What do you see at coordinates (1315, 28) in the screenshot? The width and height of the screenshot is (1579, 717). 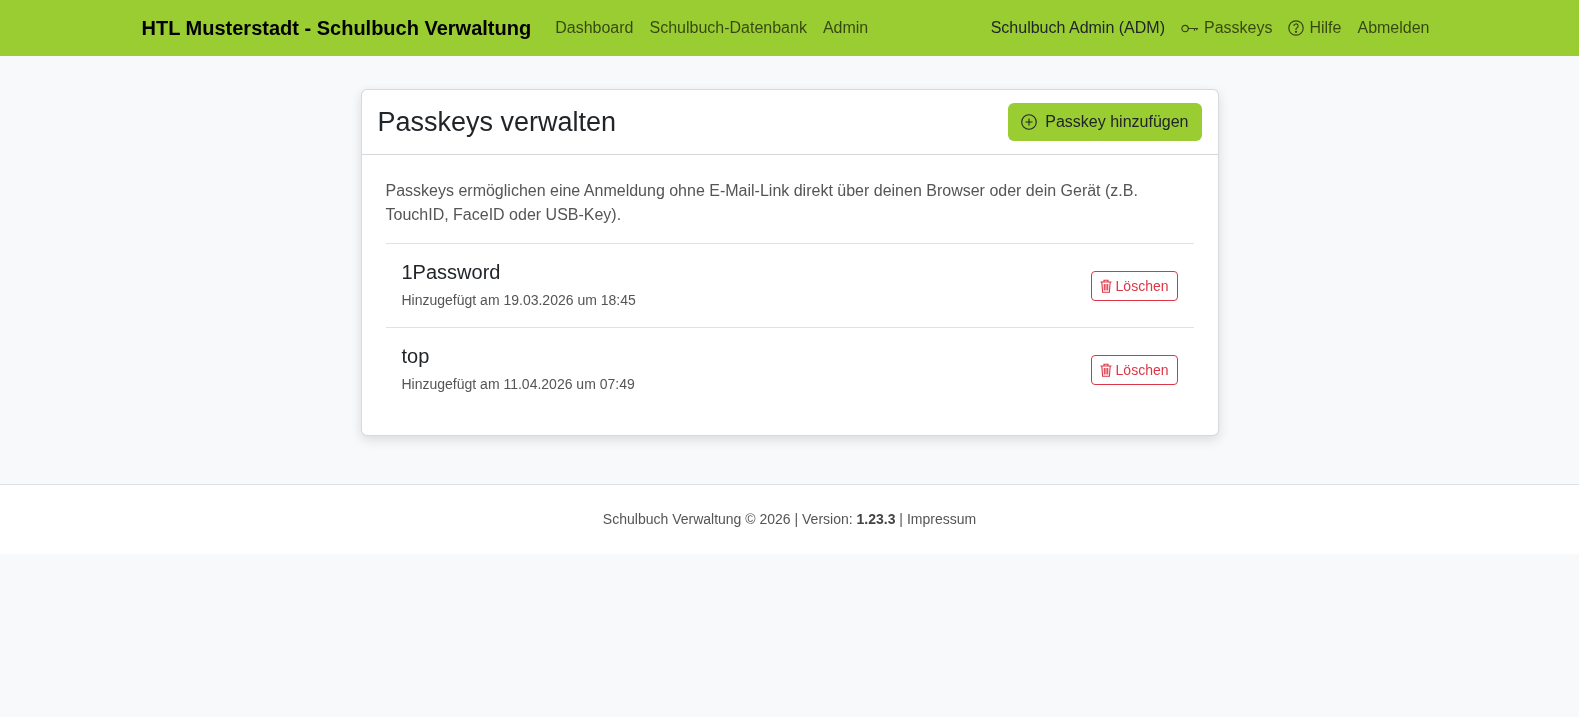 I see `nav-link: Hilfe` at bounding box center [1315, 28].